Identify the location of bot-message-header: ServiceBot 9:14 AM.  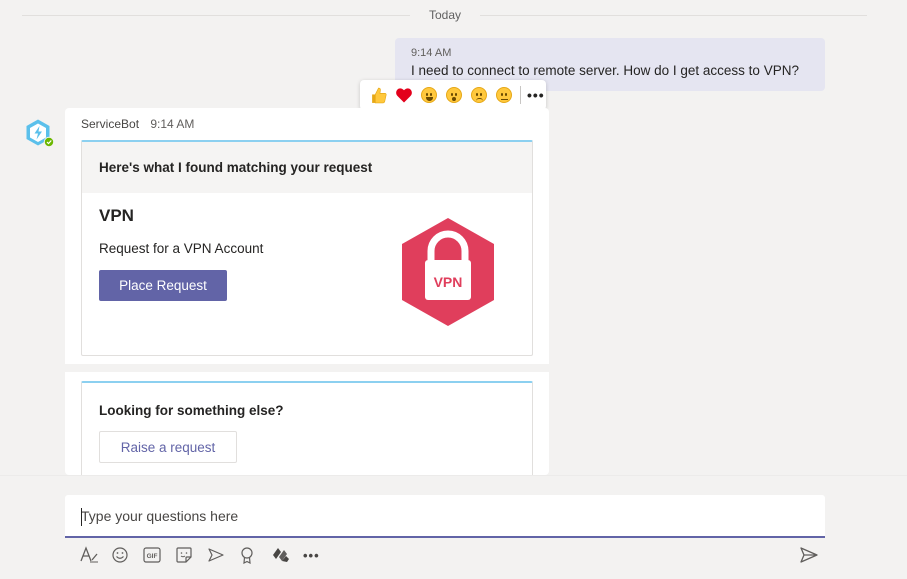
(137, 124).